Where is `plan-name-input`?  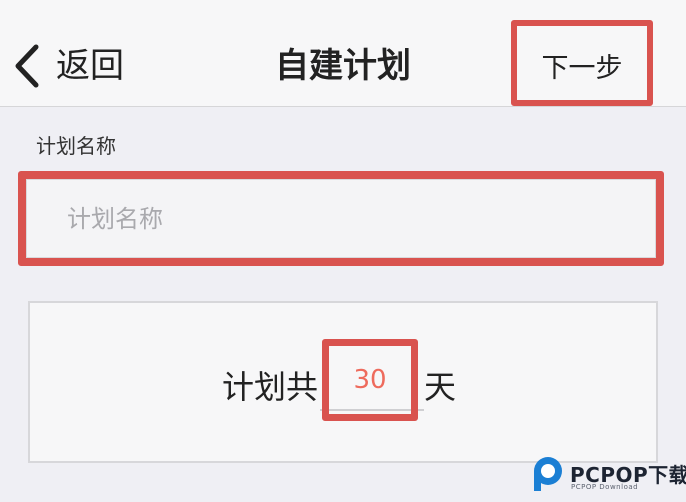 plan-name-input is located at coordinates (347, 218).